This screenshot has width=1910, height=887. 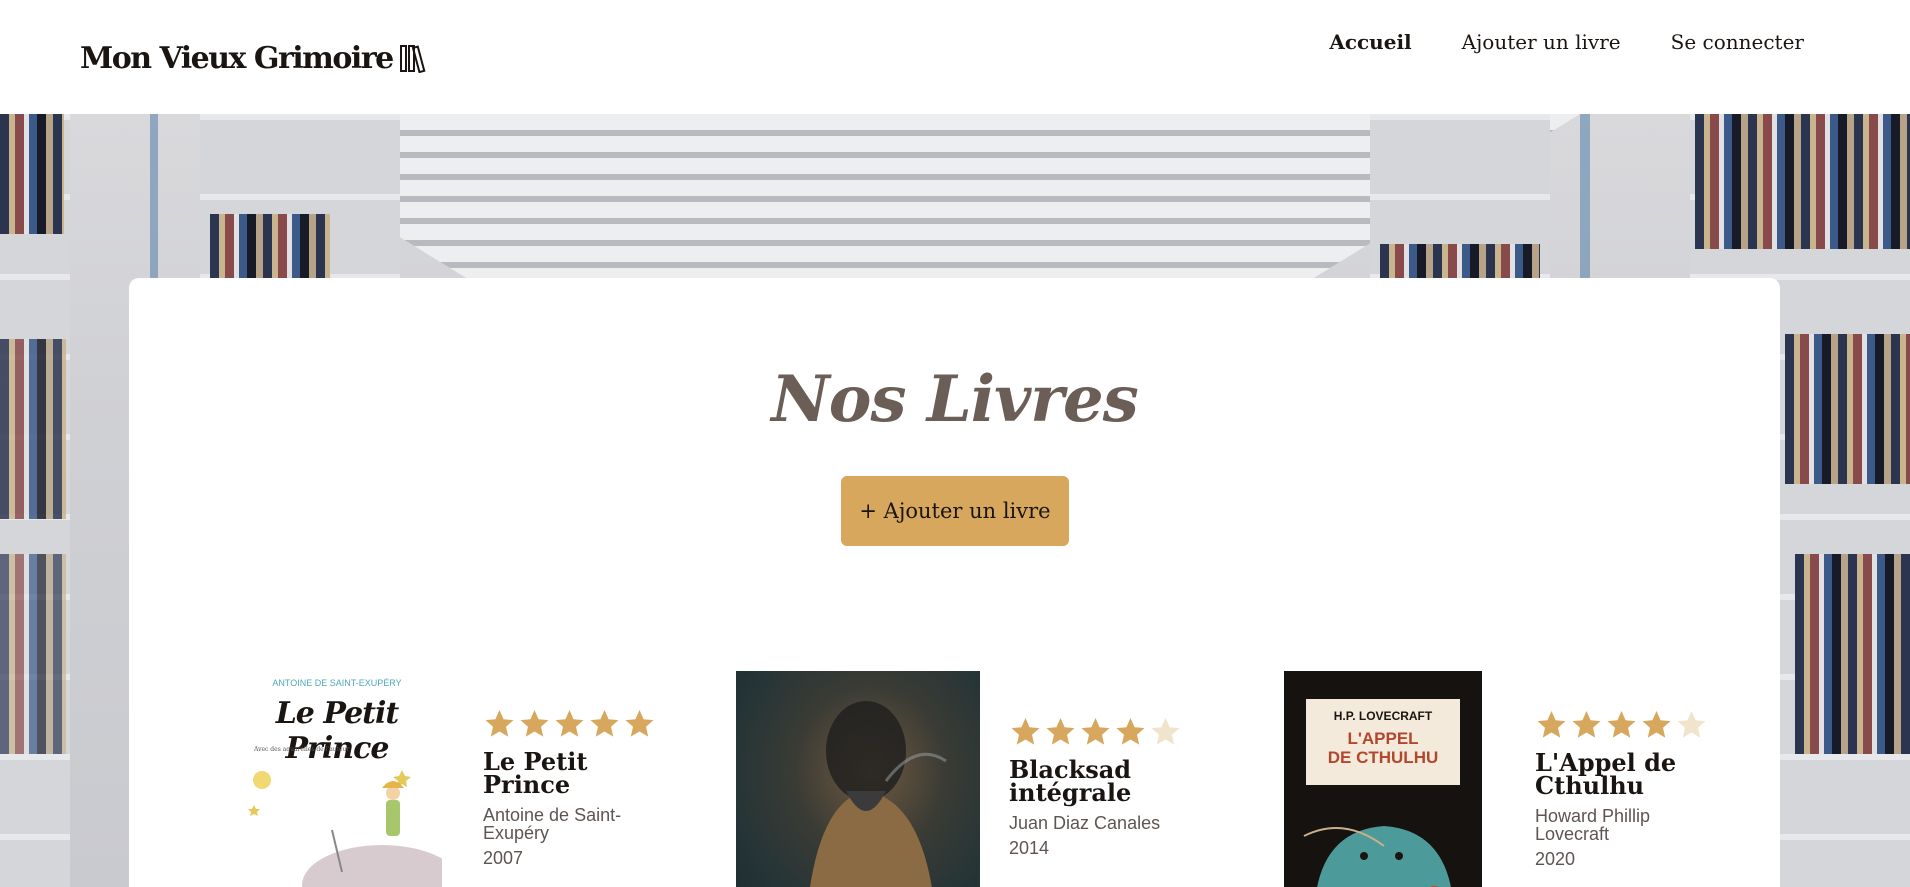 What do you see at coordinates (337, 683) in the screenshot?
I see `cover-author: ANTOINE DE SAINT-EXUPÉRY` at bounding box center [337, 683].